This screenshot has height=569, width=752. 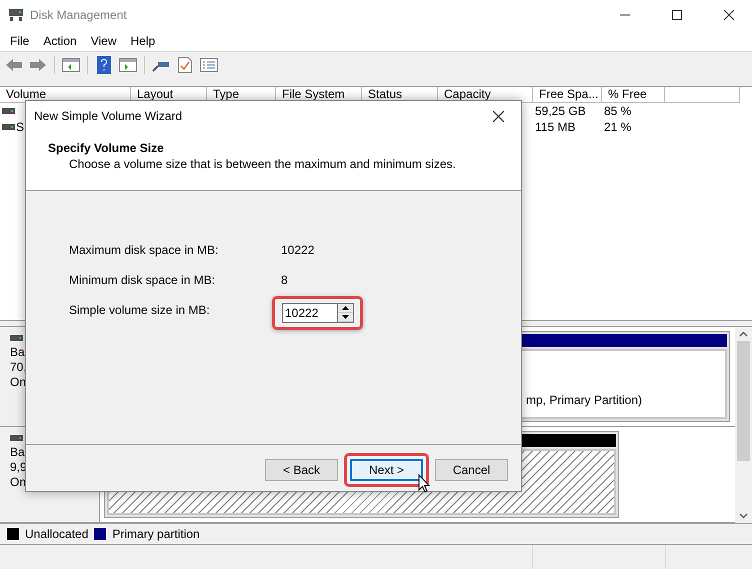 I want to click on checklist-icon, so click(x=185, y=65).